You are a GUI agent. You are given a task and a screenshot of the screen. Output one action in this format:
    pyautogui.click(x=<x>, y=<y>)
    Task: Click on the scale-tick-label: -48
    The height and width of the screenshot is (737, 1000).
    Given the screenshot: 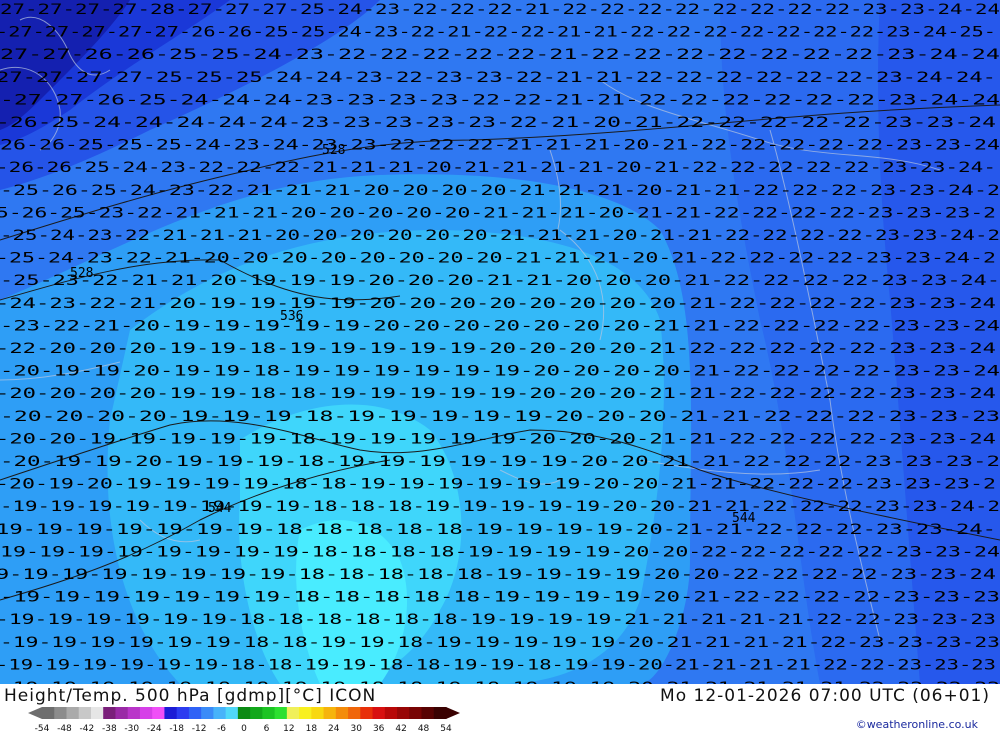 What is the action you would take?
    pyautogui.click(x=64, y=728)
    